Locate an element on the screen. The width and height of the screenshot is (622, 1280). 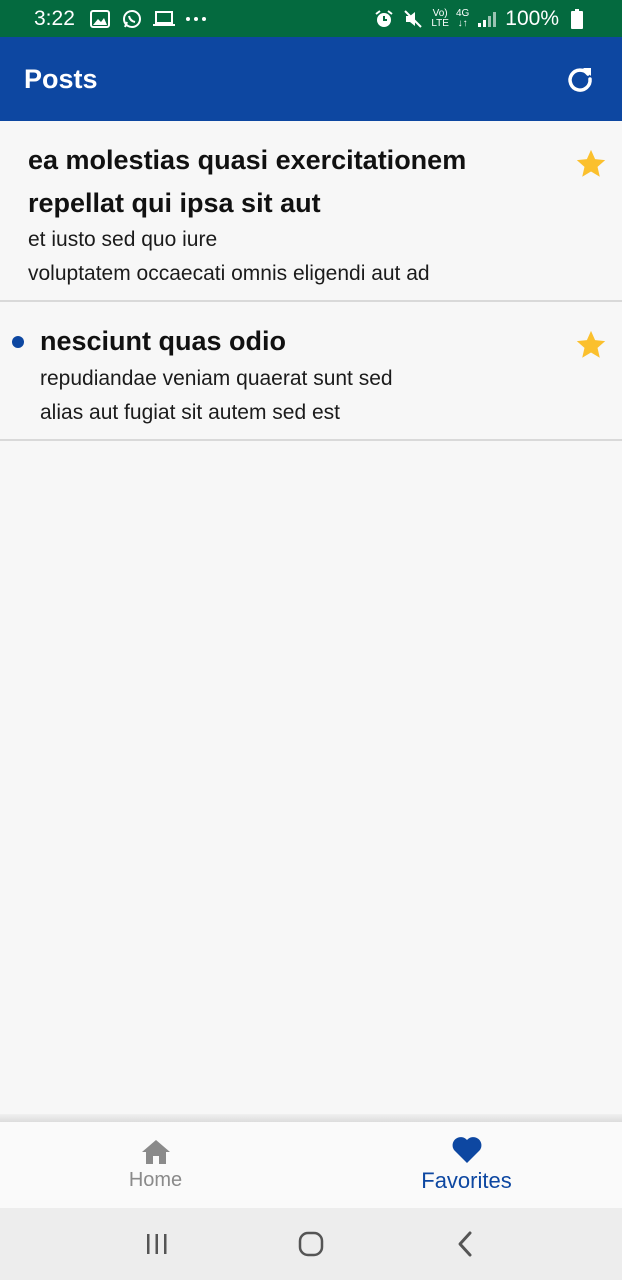
volte-bottom-text: LTE is located at coordinates (440, 23).